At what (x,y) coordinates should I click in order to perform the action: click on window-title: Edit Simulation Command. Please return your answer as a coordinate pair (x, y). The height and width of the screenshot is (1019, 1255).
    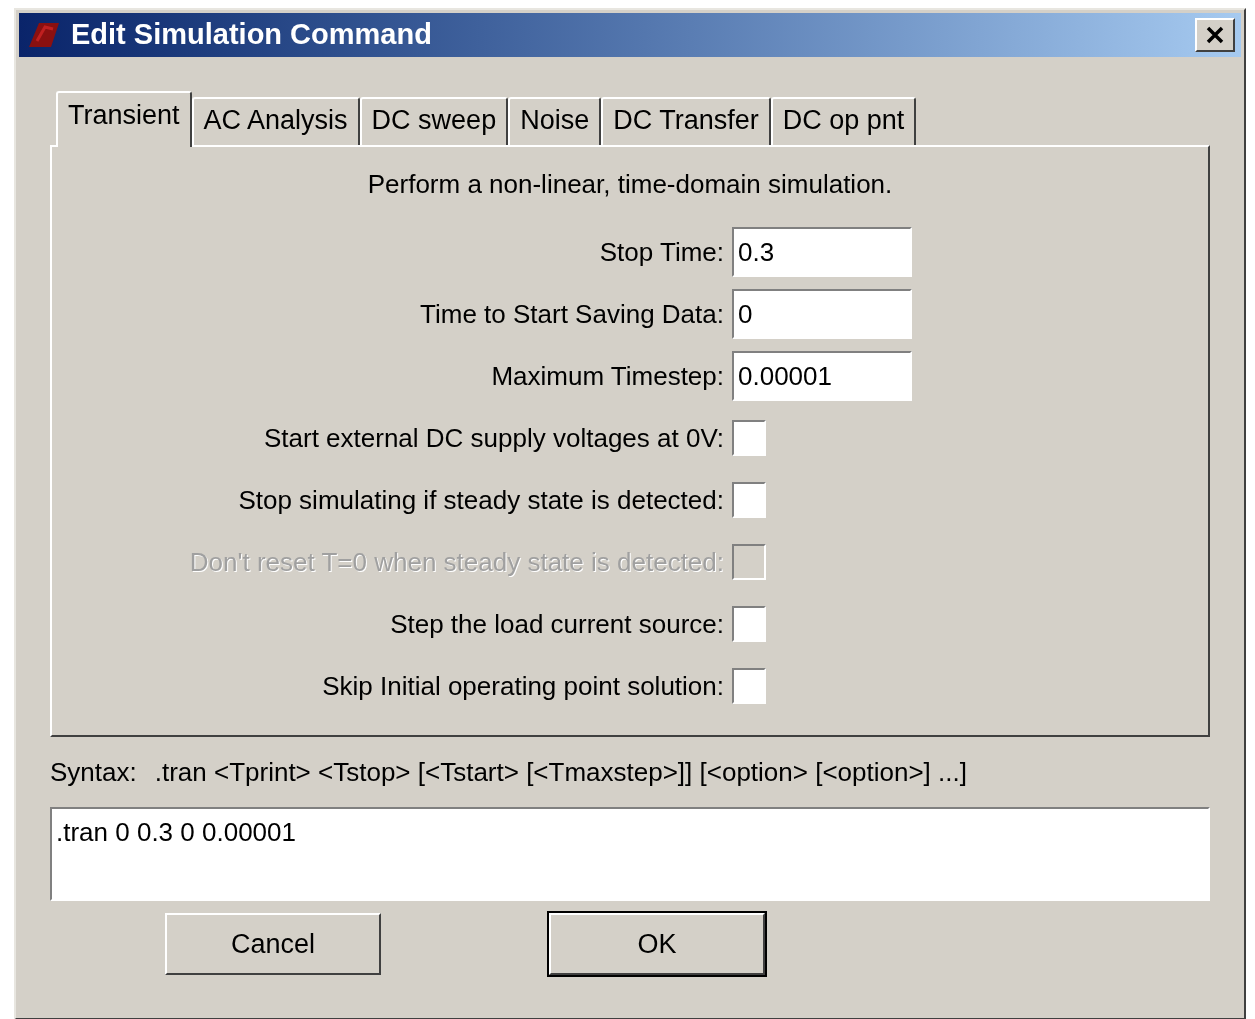
    Looking at the image, I should click on (251, 35).